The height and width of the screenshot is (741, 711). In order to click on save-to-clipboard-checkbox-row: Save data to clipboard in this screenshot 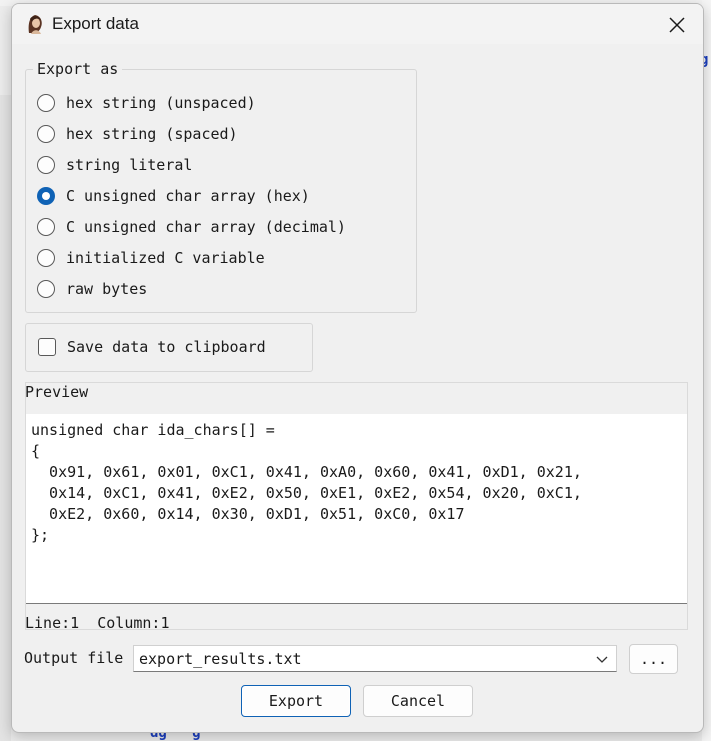, I will do `click(152, 347)`.